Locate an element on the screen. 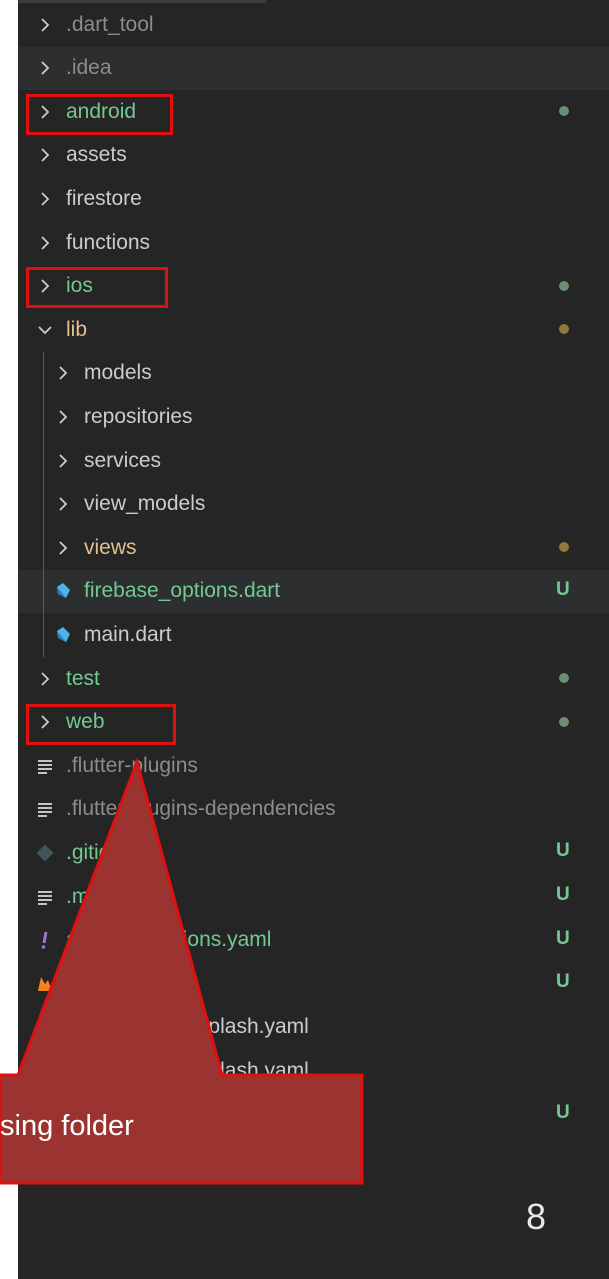 The width and height of the screenshot is (609, 1279). slide-page-number: 8 is located at coordinates (536, 1216).